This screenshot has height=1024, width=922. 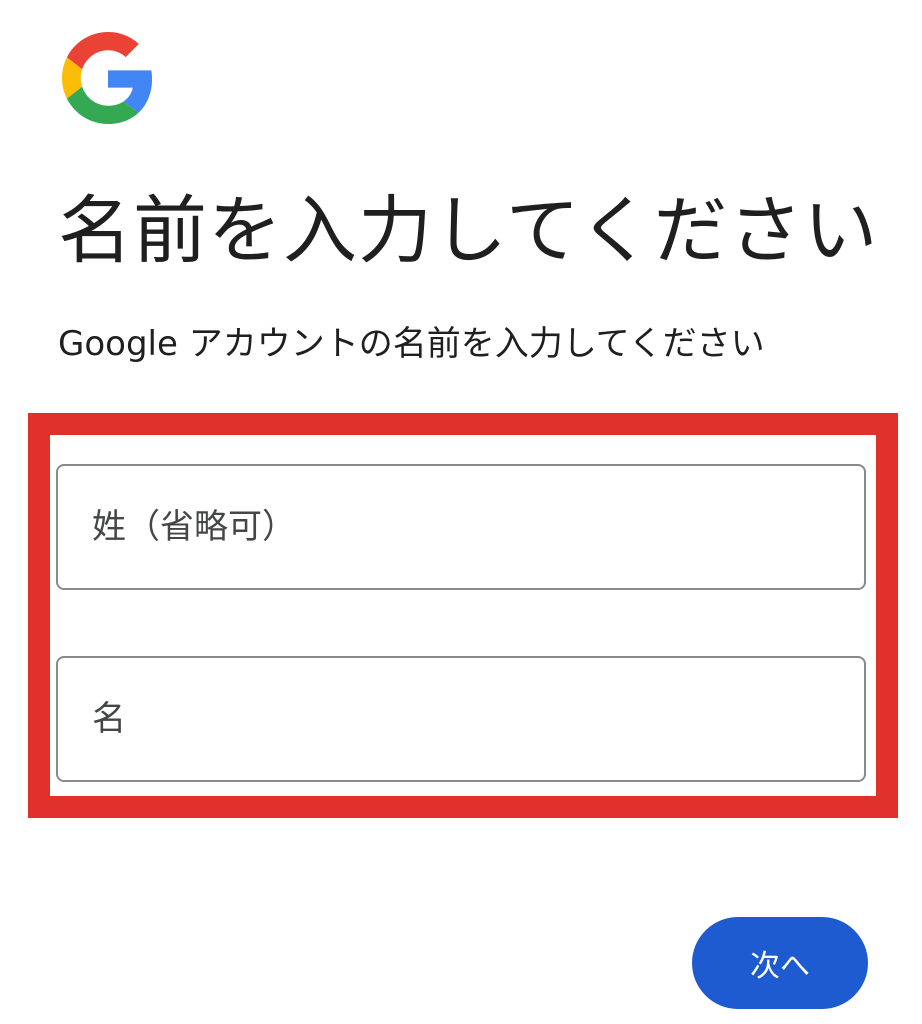 What do you see at coordinates (411, 344) in the screenshot?
I see `page-subtitle: Google アカウントの名前を入力してください` at bounding box center [411, 344].